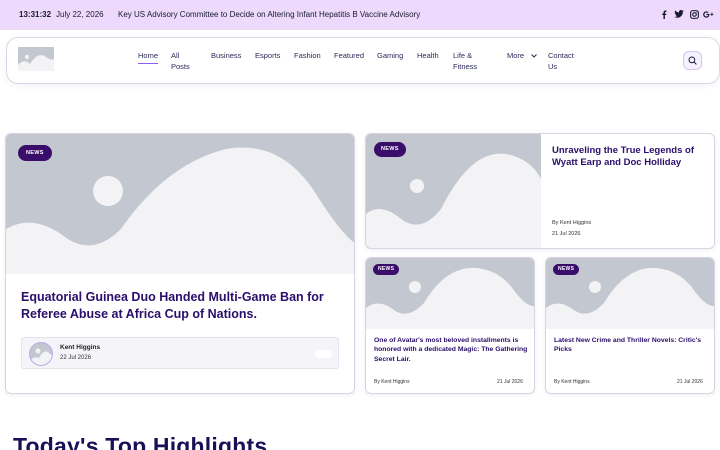 The image size is (720, 450). What do you see at coordinates (267, 55) in the screenshot?
I see `nav-esports: Esports` at bounding box center [267, 55].